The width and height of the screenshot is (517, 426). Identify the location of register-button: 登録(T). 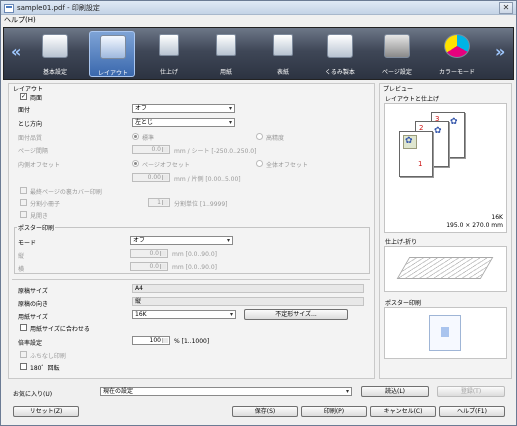
(471, 391).